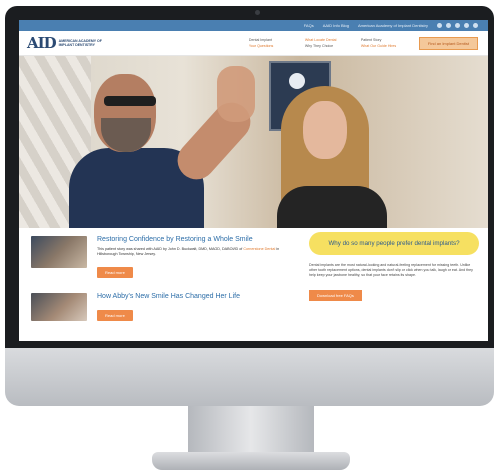 This screenshot has width=500, height=476. I want to click on facebook-icon, so click(448, 25).